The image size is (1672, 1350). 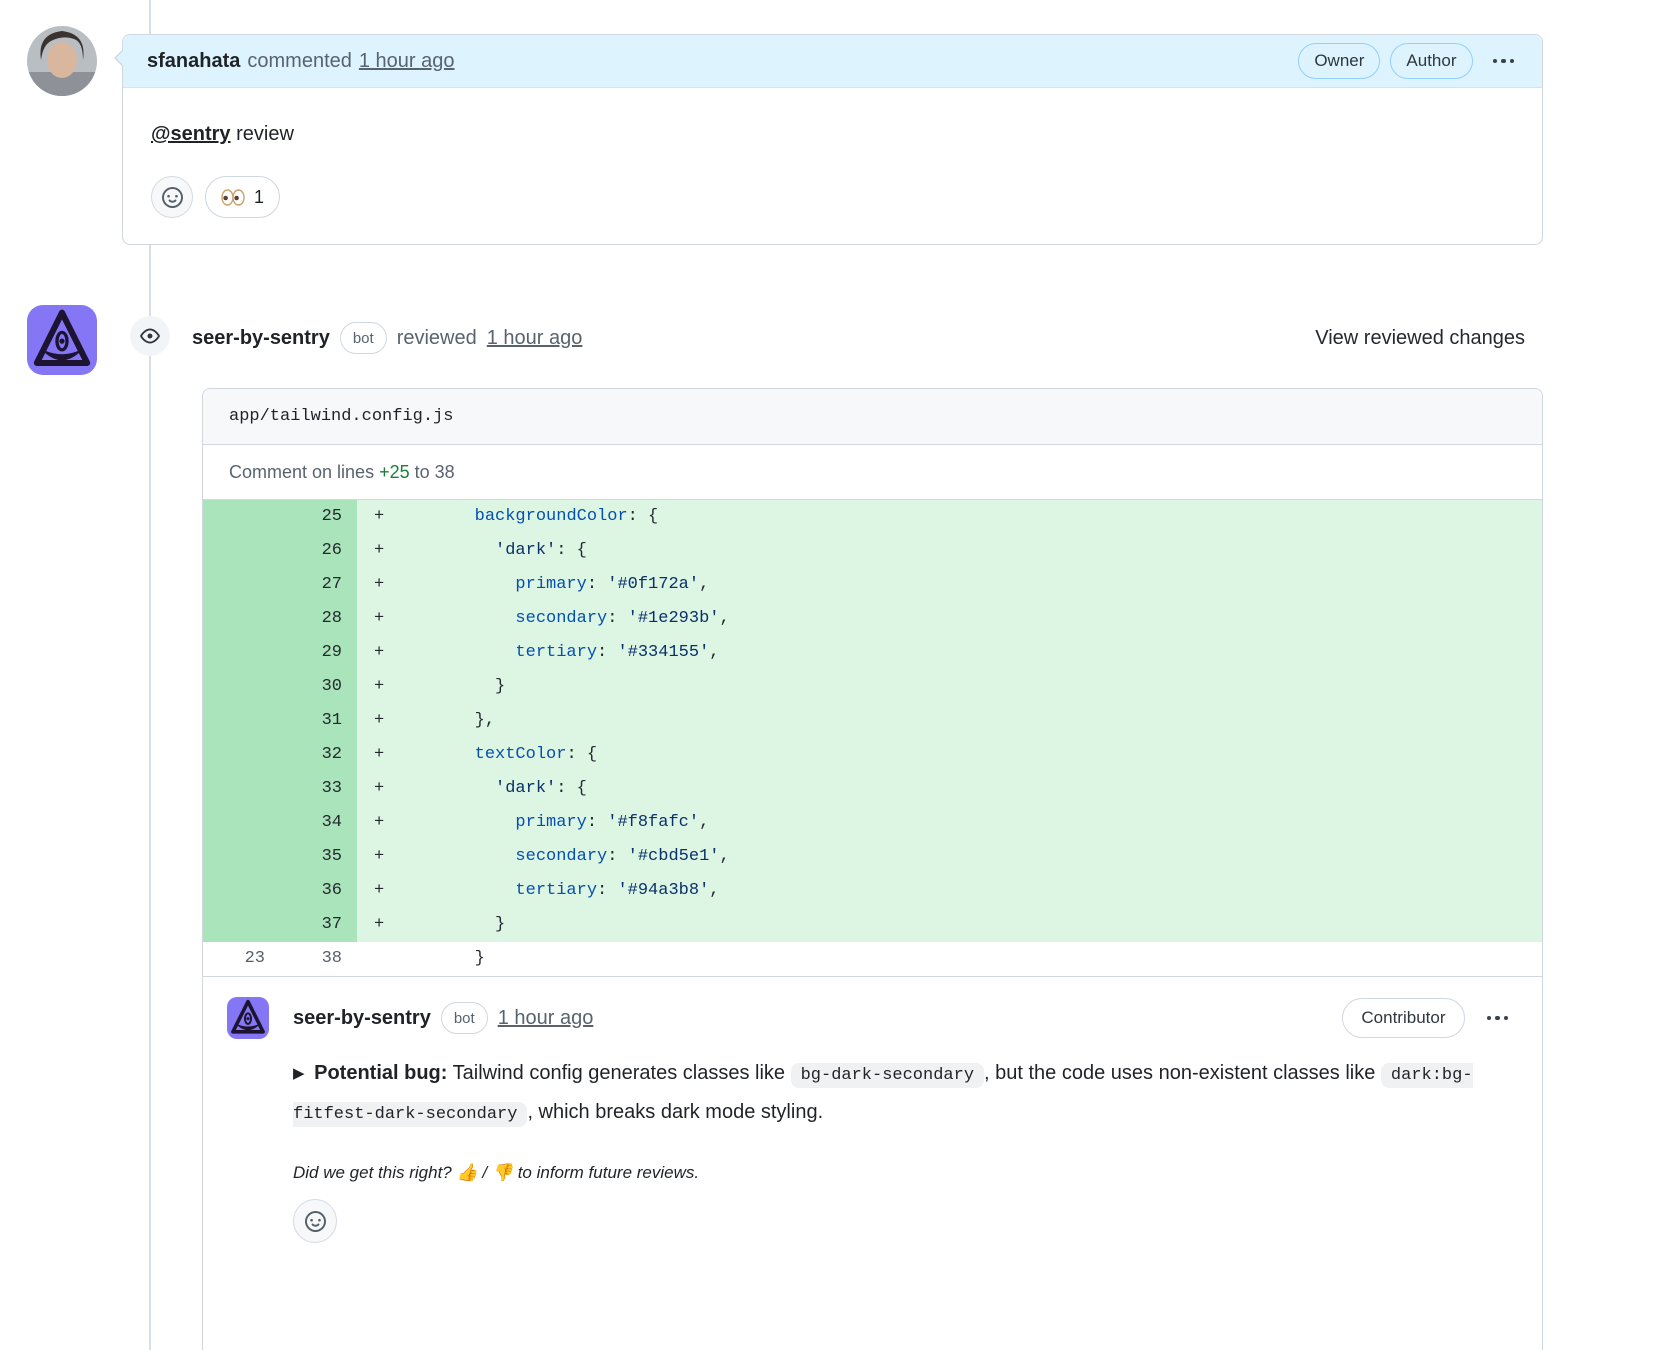 What do you see at coordinates (872, 585) in the screenshot?
I see `diff-line-27: 27 + primary: '#0f172a',` at bounding box center [872, 585].